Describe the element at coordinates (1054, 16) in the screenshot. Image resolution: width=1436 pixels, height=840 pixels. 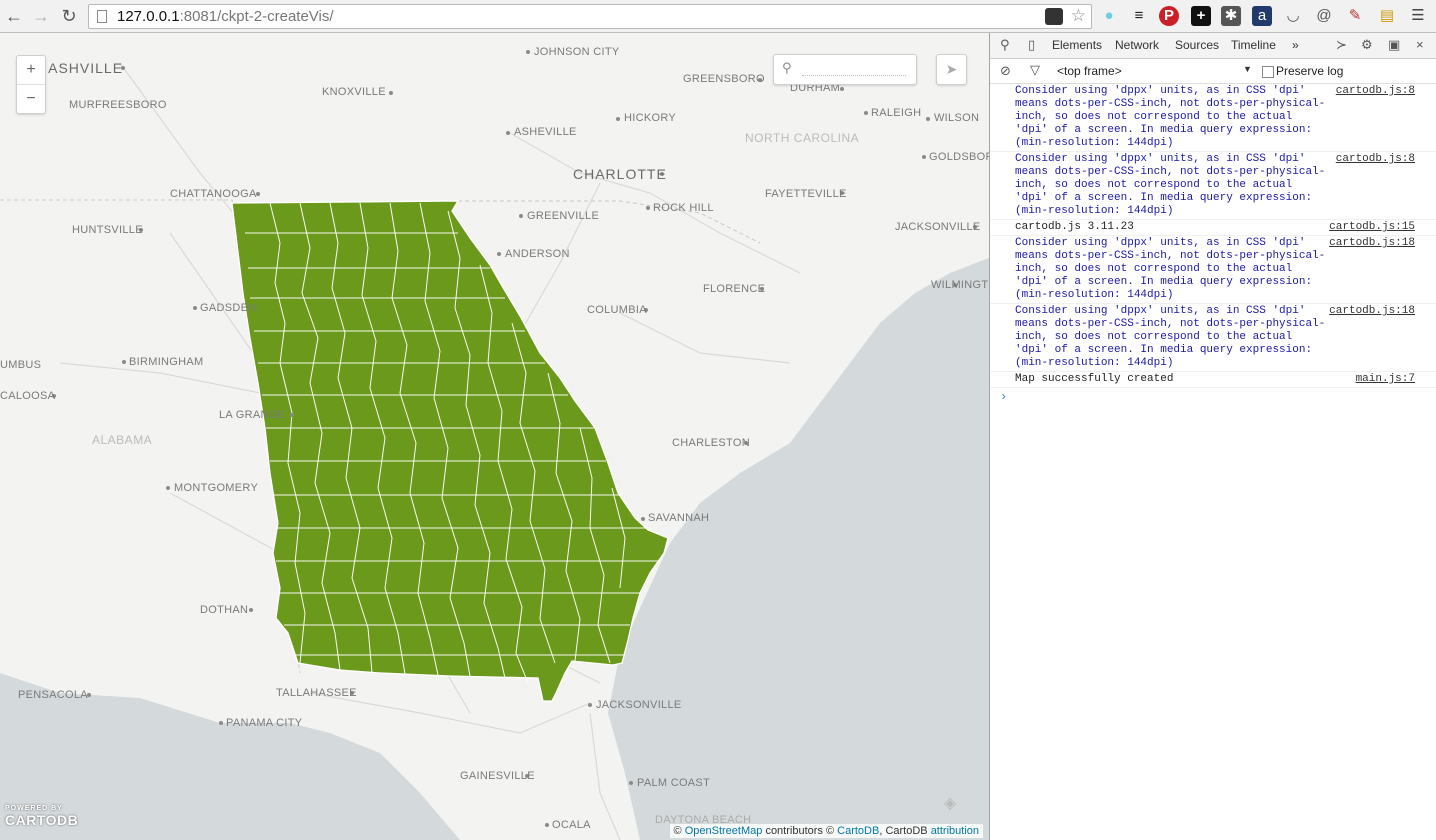
I see `camera-extension-icon` at that location.